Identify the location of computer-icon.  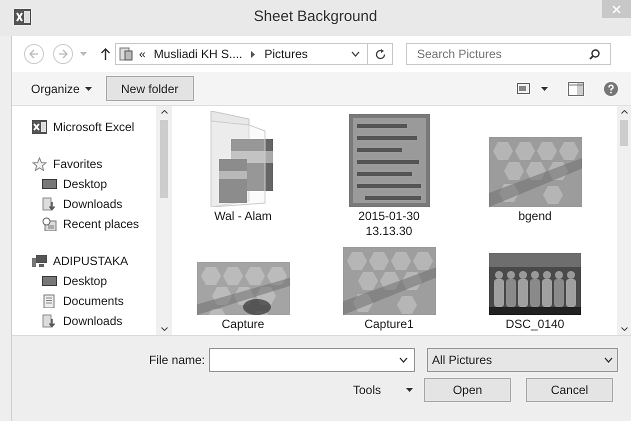
(39, 261).